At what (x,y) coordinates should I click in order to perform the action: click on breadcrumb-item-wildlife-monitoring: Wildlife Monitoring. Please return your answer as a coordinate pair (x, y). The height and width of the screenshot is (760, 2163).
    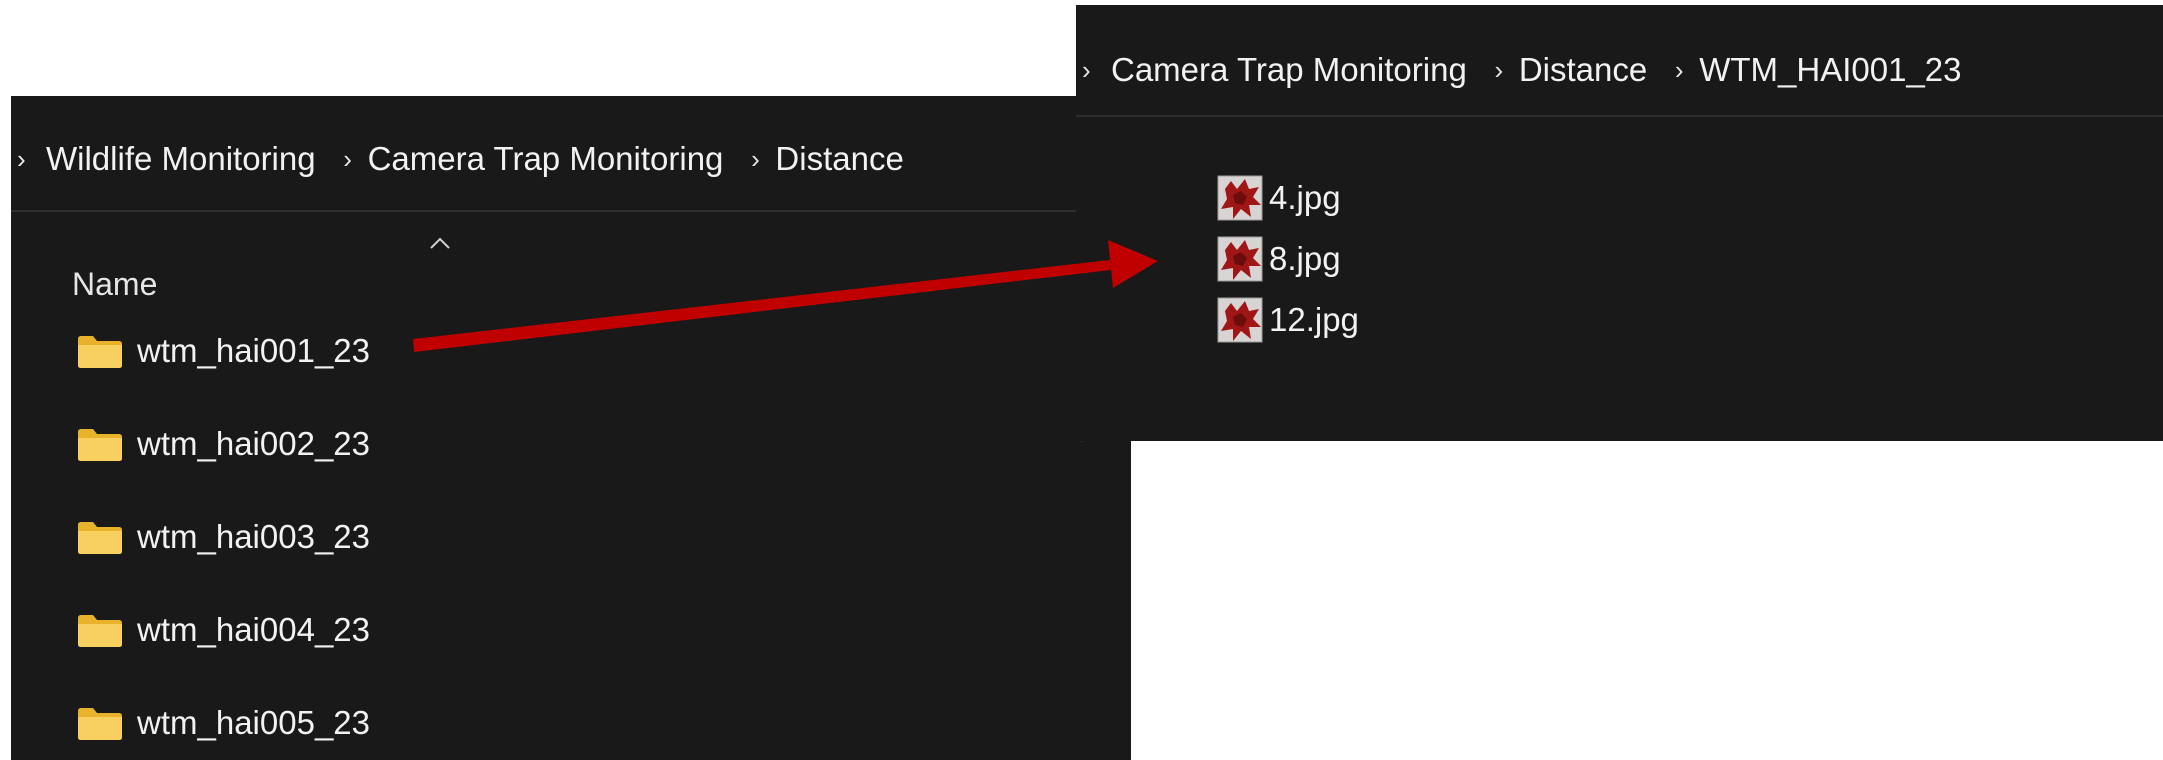
    Looking at the image, I should click on (187, 159).